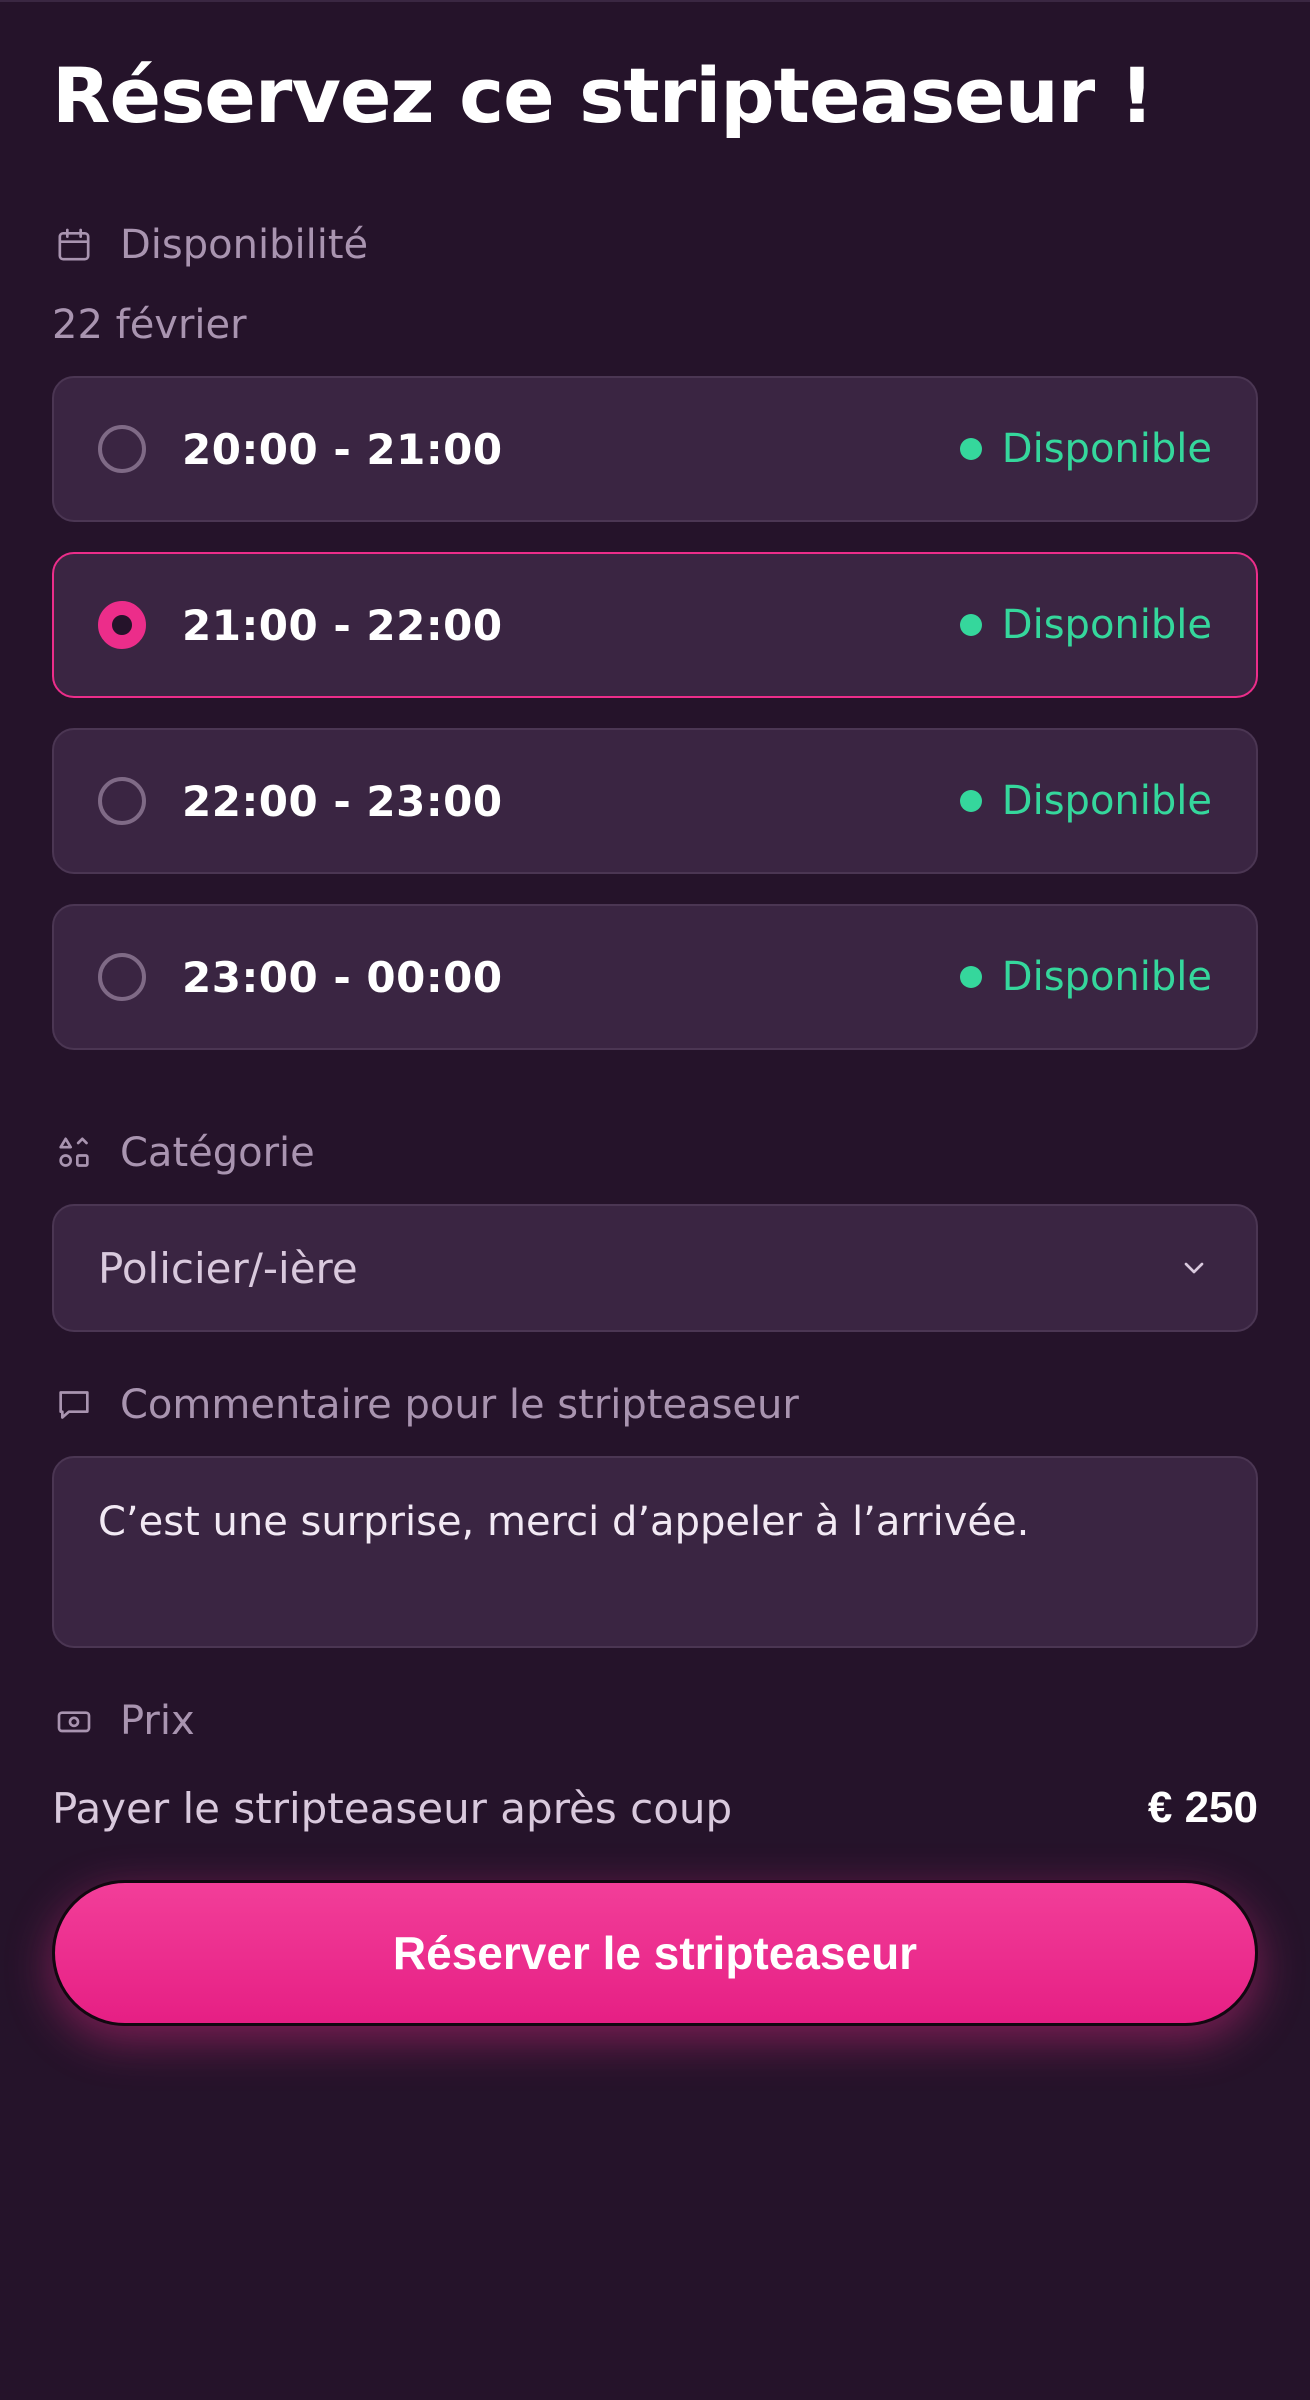 The width and height of the screenshot is (1310, 2400). I want to click on slot-time: 21:00 - 22:00, so click(342, 625).